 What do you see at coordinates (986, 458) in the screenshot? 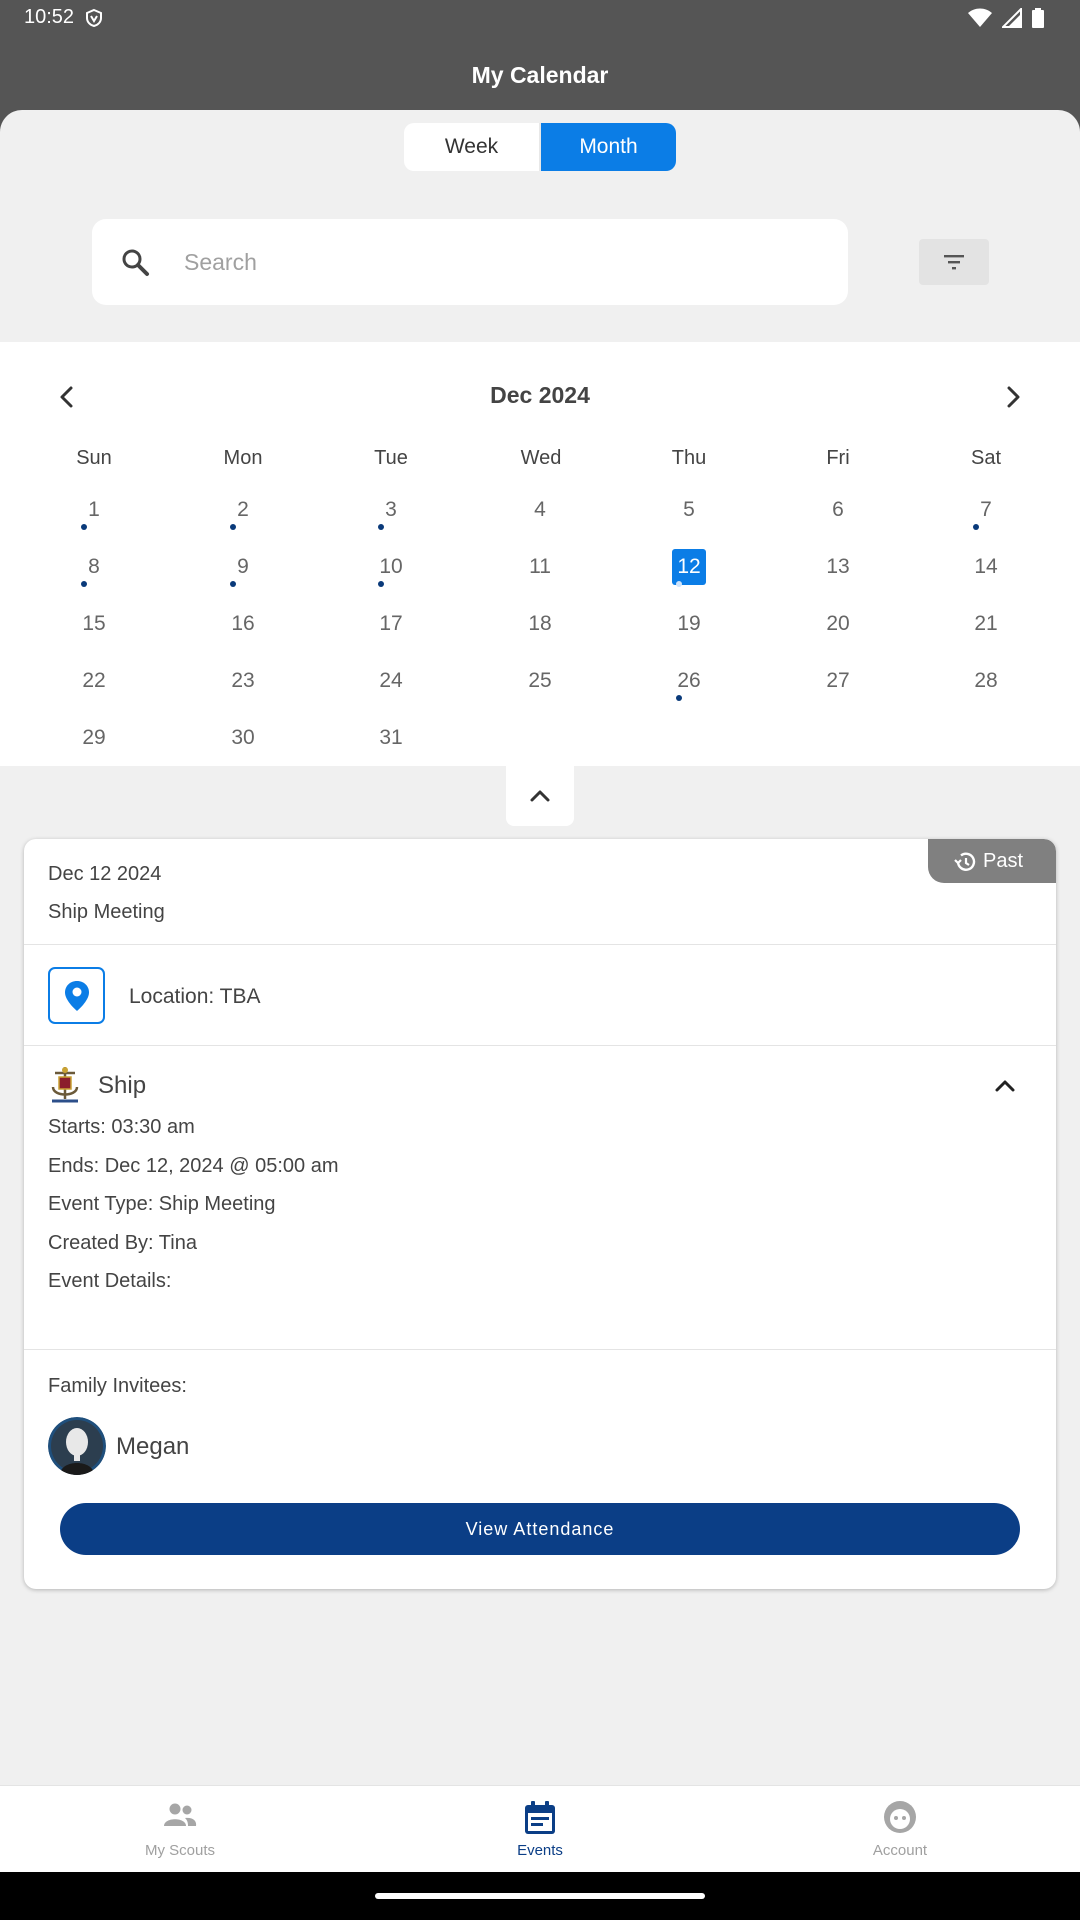
I see `weekday-header-sat: Sat` at bounding box center [986, 458].